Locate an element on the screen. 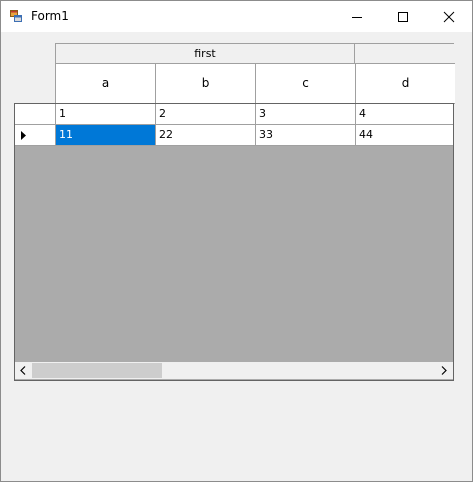 This screenshot has height=482, width=473. chevron-right-icon is located at coordinates (444, 370).